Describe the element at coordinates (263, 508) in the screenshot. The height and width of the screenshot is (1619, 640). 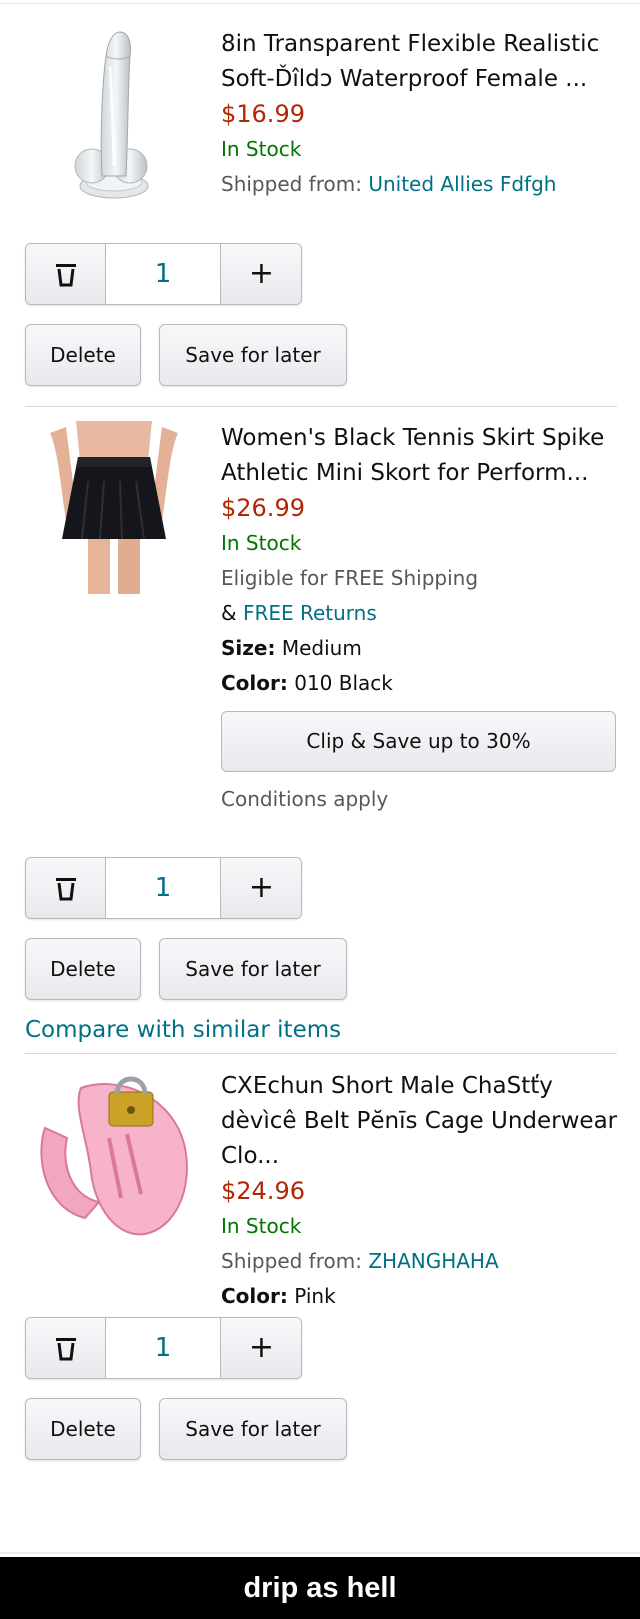
I see `product-price: $26.99` at that location.